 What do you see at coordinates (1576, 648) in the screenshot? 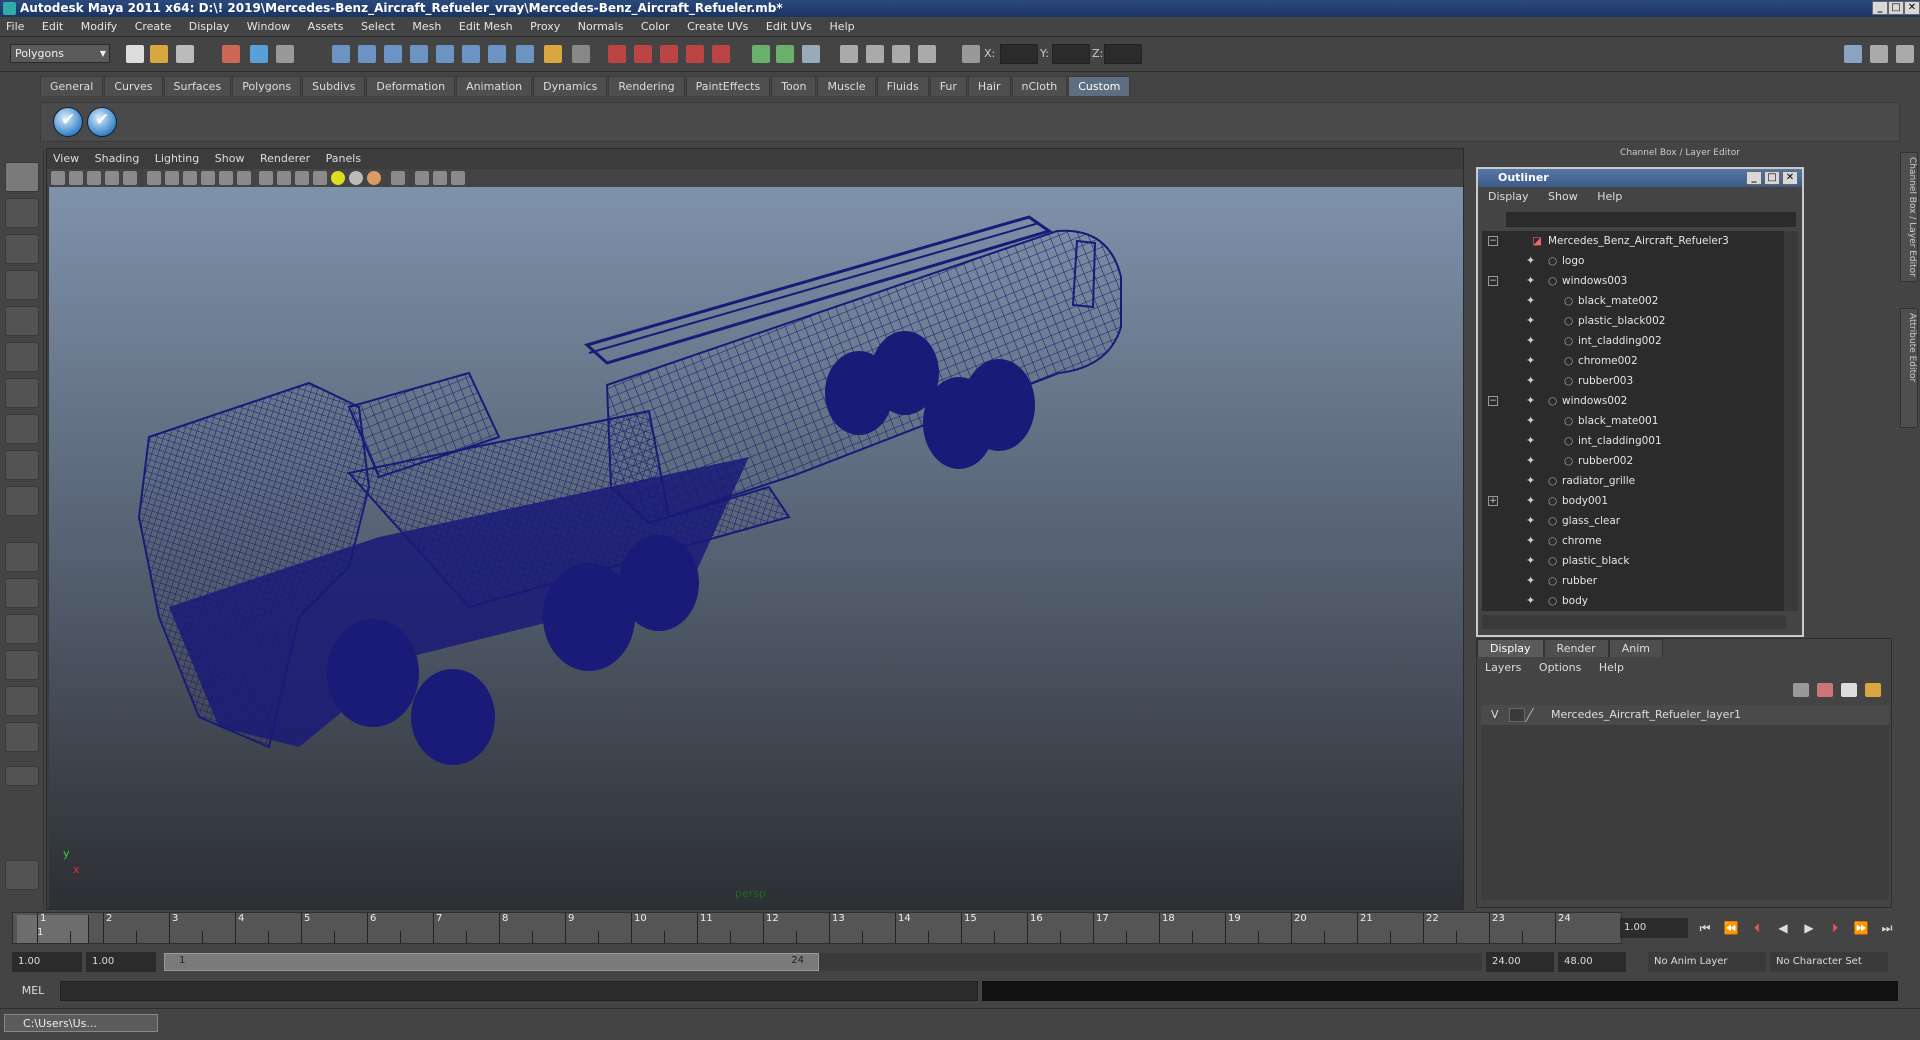
I see `layer-tab-render: Render` at bounding box center [1576, 648].